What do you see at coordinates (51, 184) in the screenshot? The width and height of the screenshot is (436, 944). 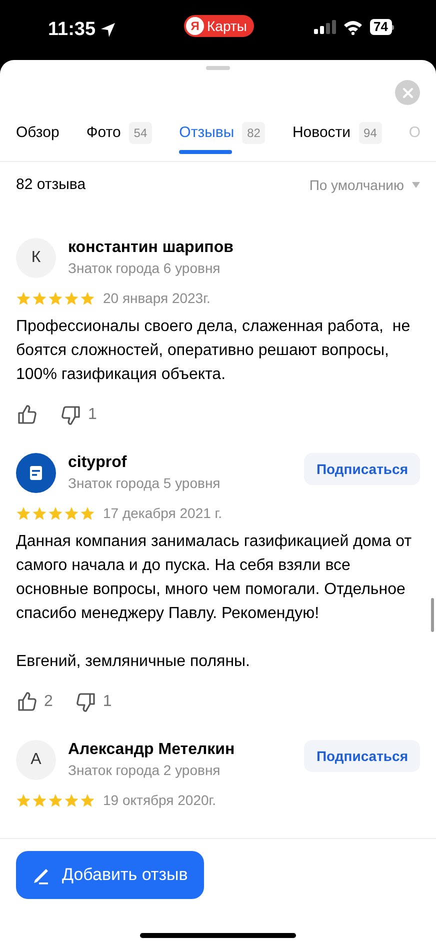 I see `review-count: 82 отзыва` at bounding box center [51, 184].